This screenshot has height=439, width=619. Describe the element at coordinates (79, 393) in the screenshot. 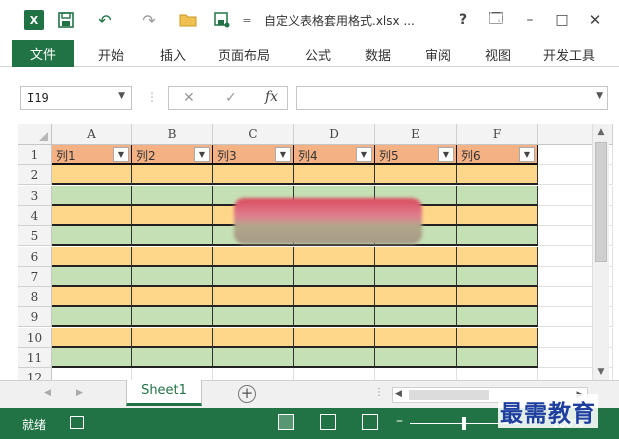

I see `next-sheet-icon: ▶` at that location.